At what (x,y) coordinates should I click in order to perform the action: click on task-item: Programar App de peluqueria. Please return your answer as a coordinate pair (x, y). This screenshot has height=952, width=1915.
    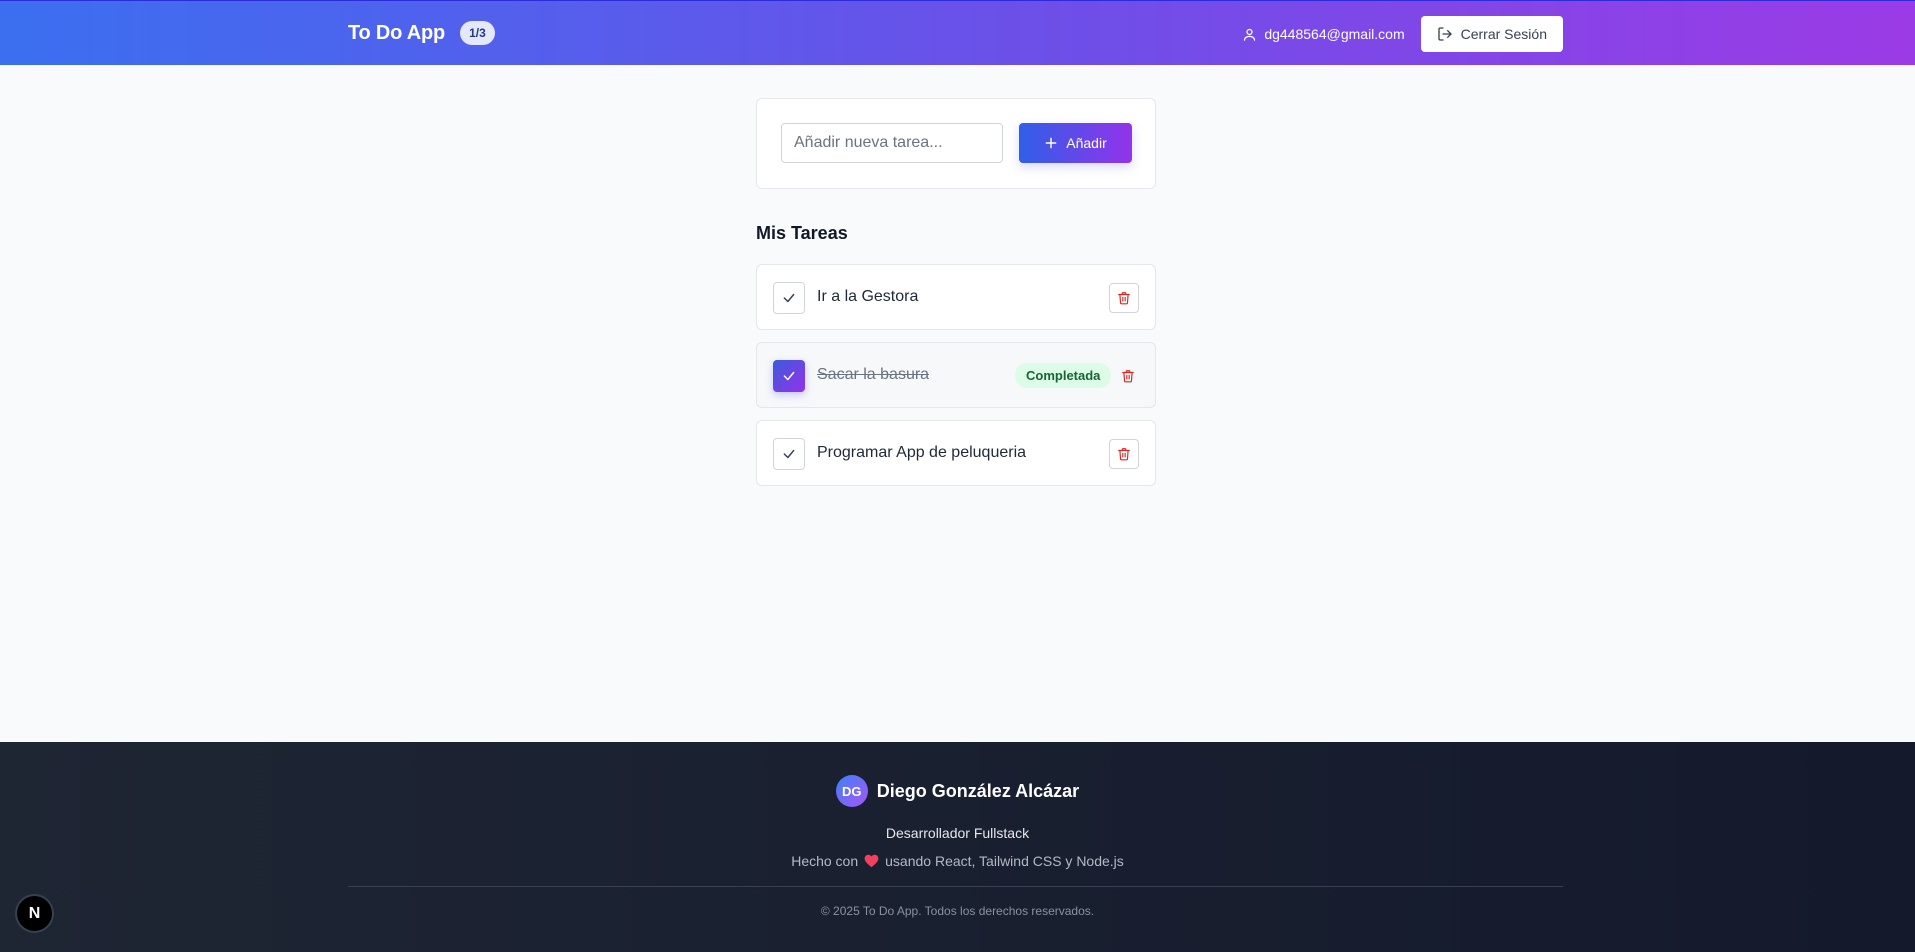
    Looking at the image, I should click on (956, 453).